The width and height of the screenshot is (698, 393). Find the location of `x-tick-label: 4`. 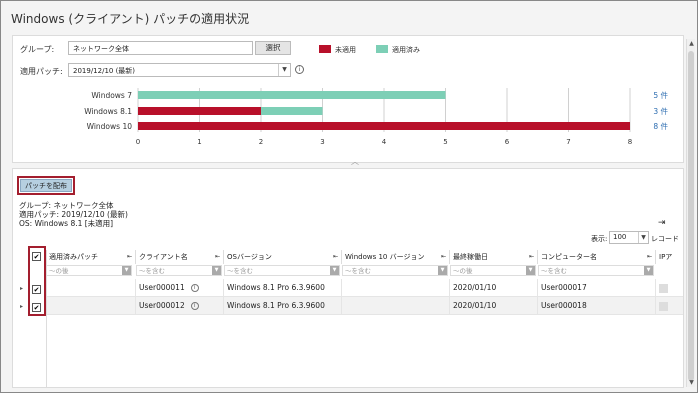

x-tick-label: 4 is located at coordinates (384, 142).